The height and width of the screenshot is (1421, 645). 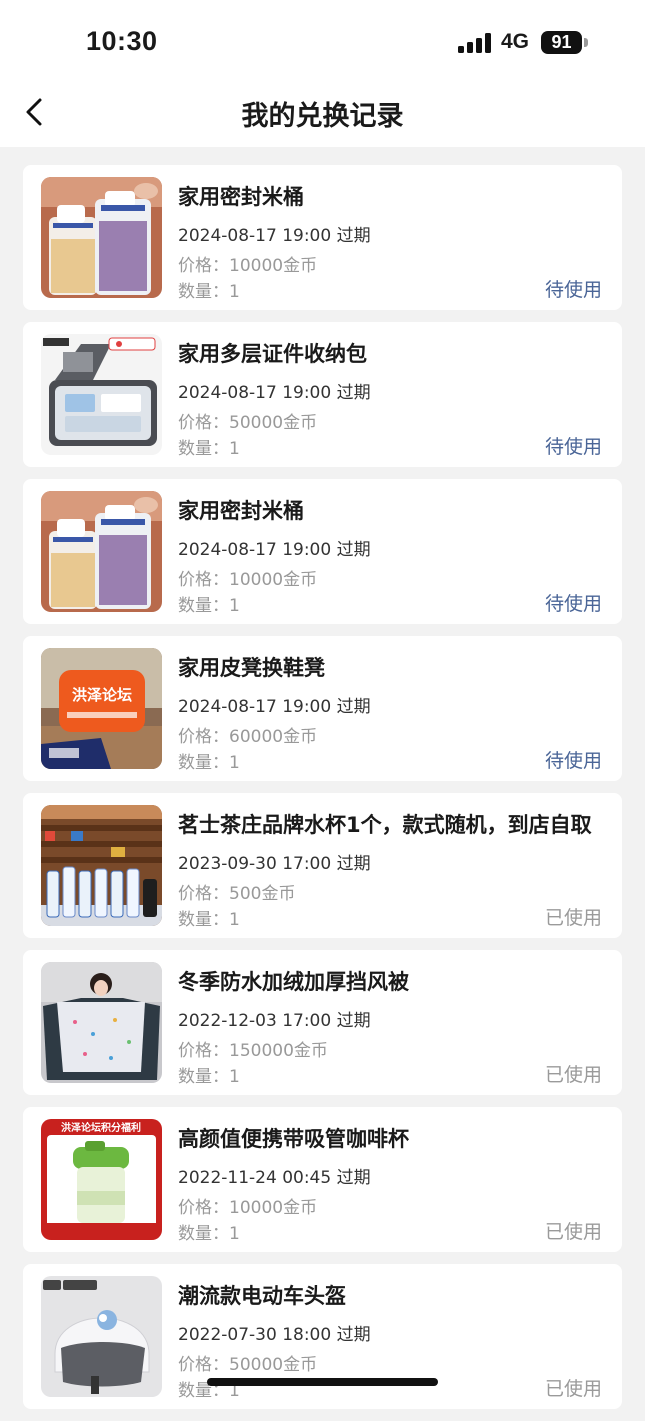 I want to click on helmet-image, so click(x=101, y=1336).